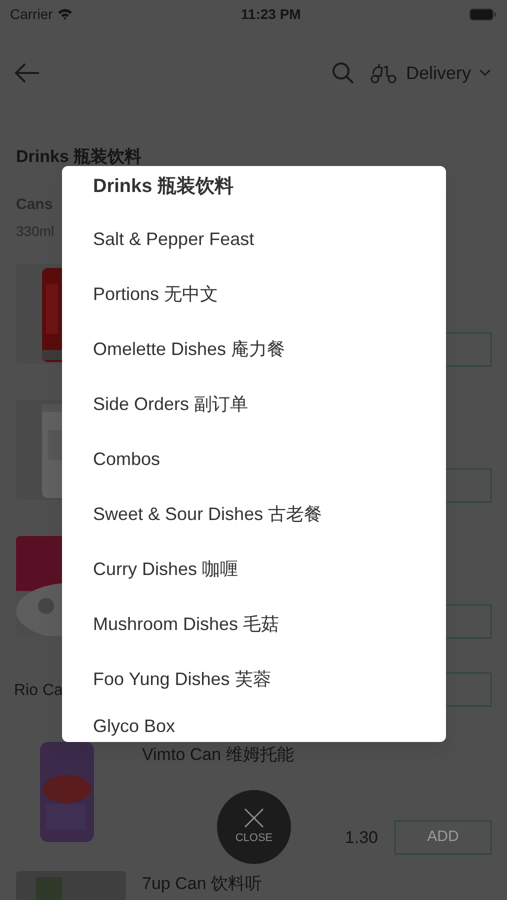 Image resolution: width=507 pixels, height=900 pixels. I want to click on chevron-down-icon, so click(485, 73).